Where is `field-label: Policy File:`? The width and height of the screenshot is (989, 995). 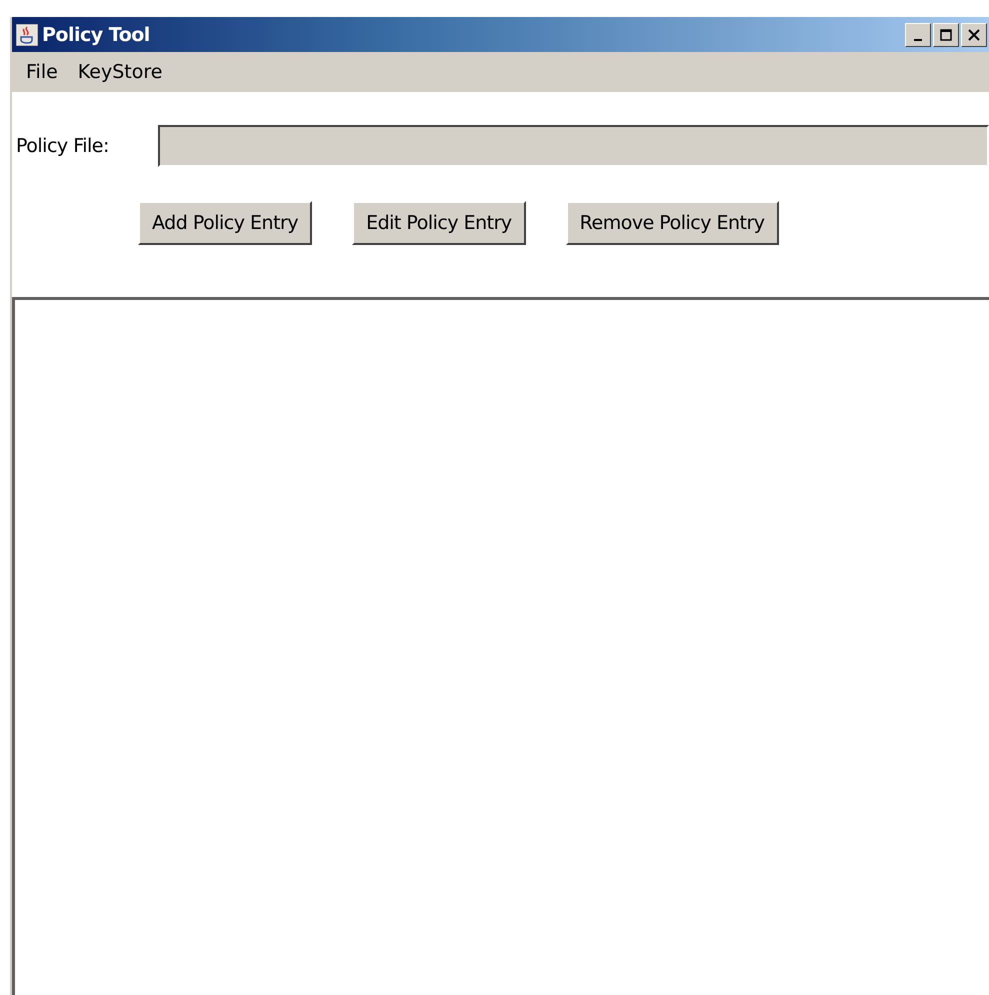 field-label: Policy File: is located at coordinates (63, 146).